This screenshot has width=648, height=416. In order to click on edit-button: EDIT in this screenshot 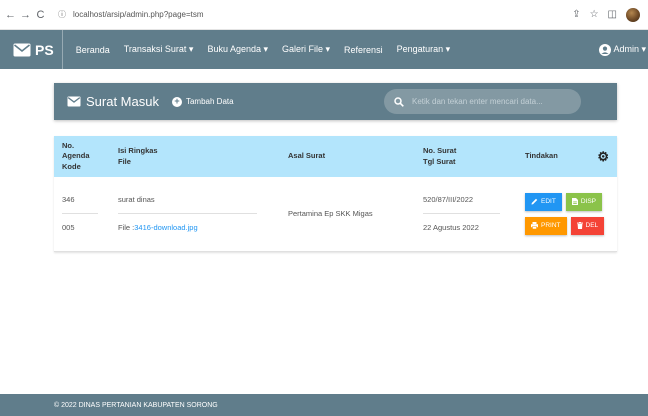, I will do `click(543, 201)`.